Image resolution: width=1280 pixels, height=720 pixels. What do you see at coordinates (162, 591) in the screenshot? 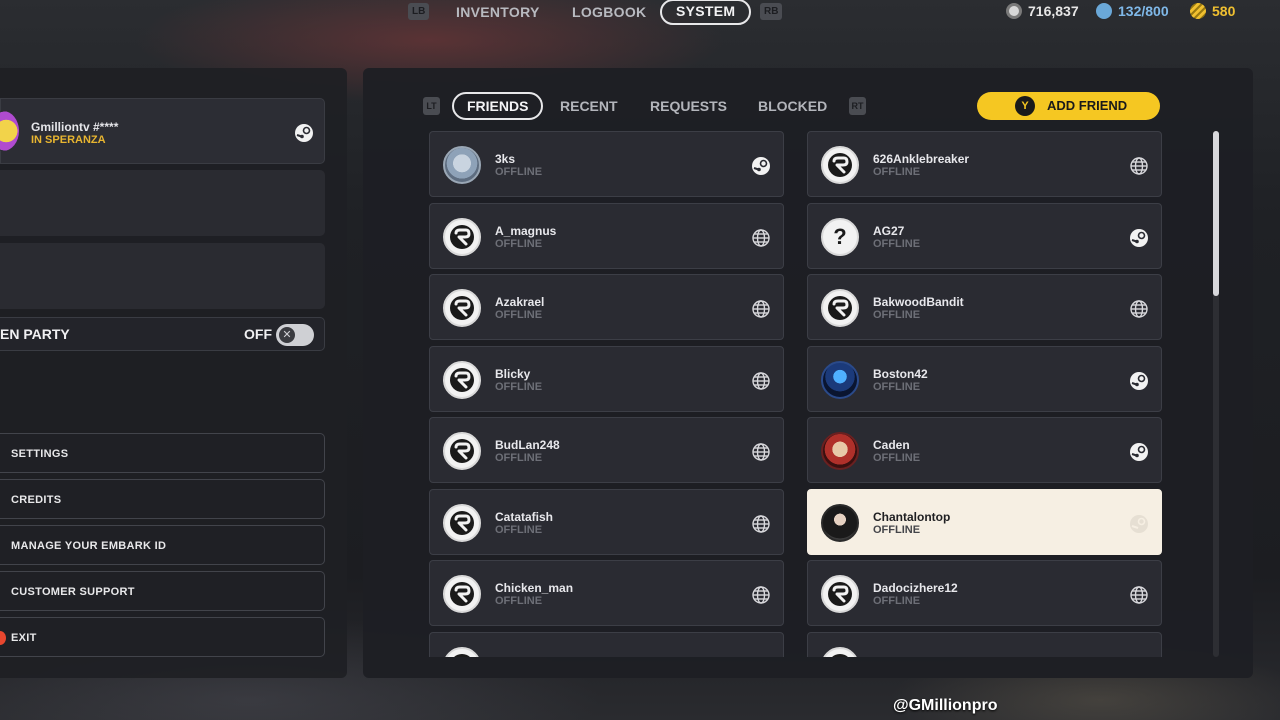
I see `customer-support-button: CUSTOMER SUPPORT` at bounding box center [162, 591].